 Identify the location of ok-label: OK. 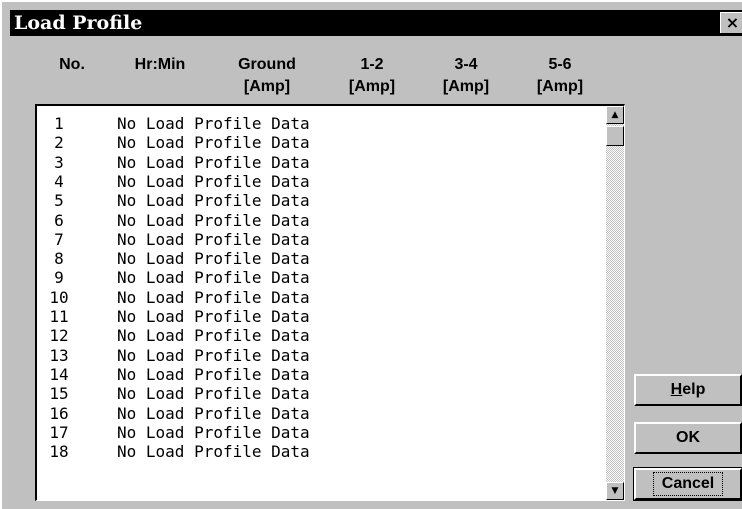
(688, 437).